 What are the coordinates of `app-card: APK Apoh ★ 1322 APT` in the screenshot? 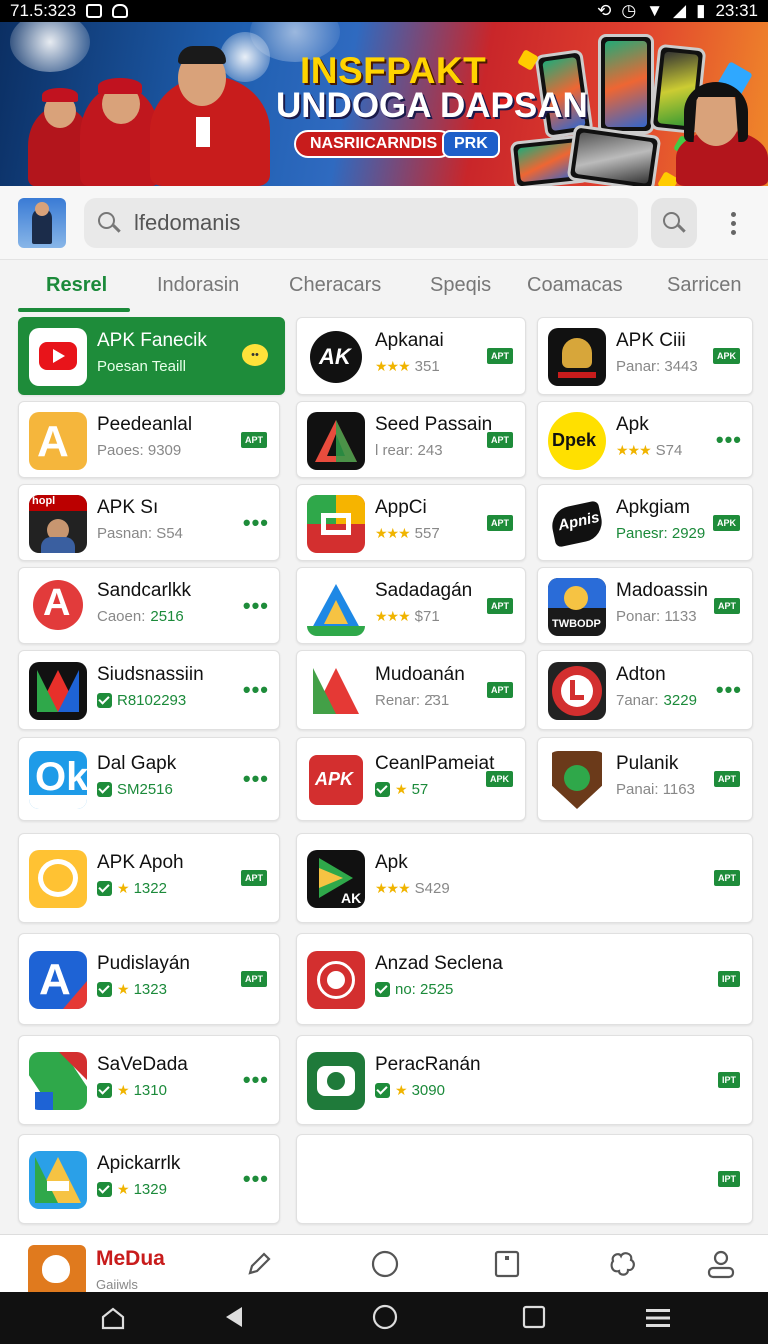 It's located at (149, 878).